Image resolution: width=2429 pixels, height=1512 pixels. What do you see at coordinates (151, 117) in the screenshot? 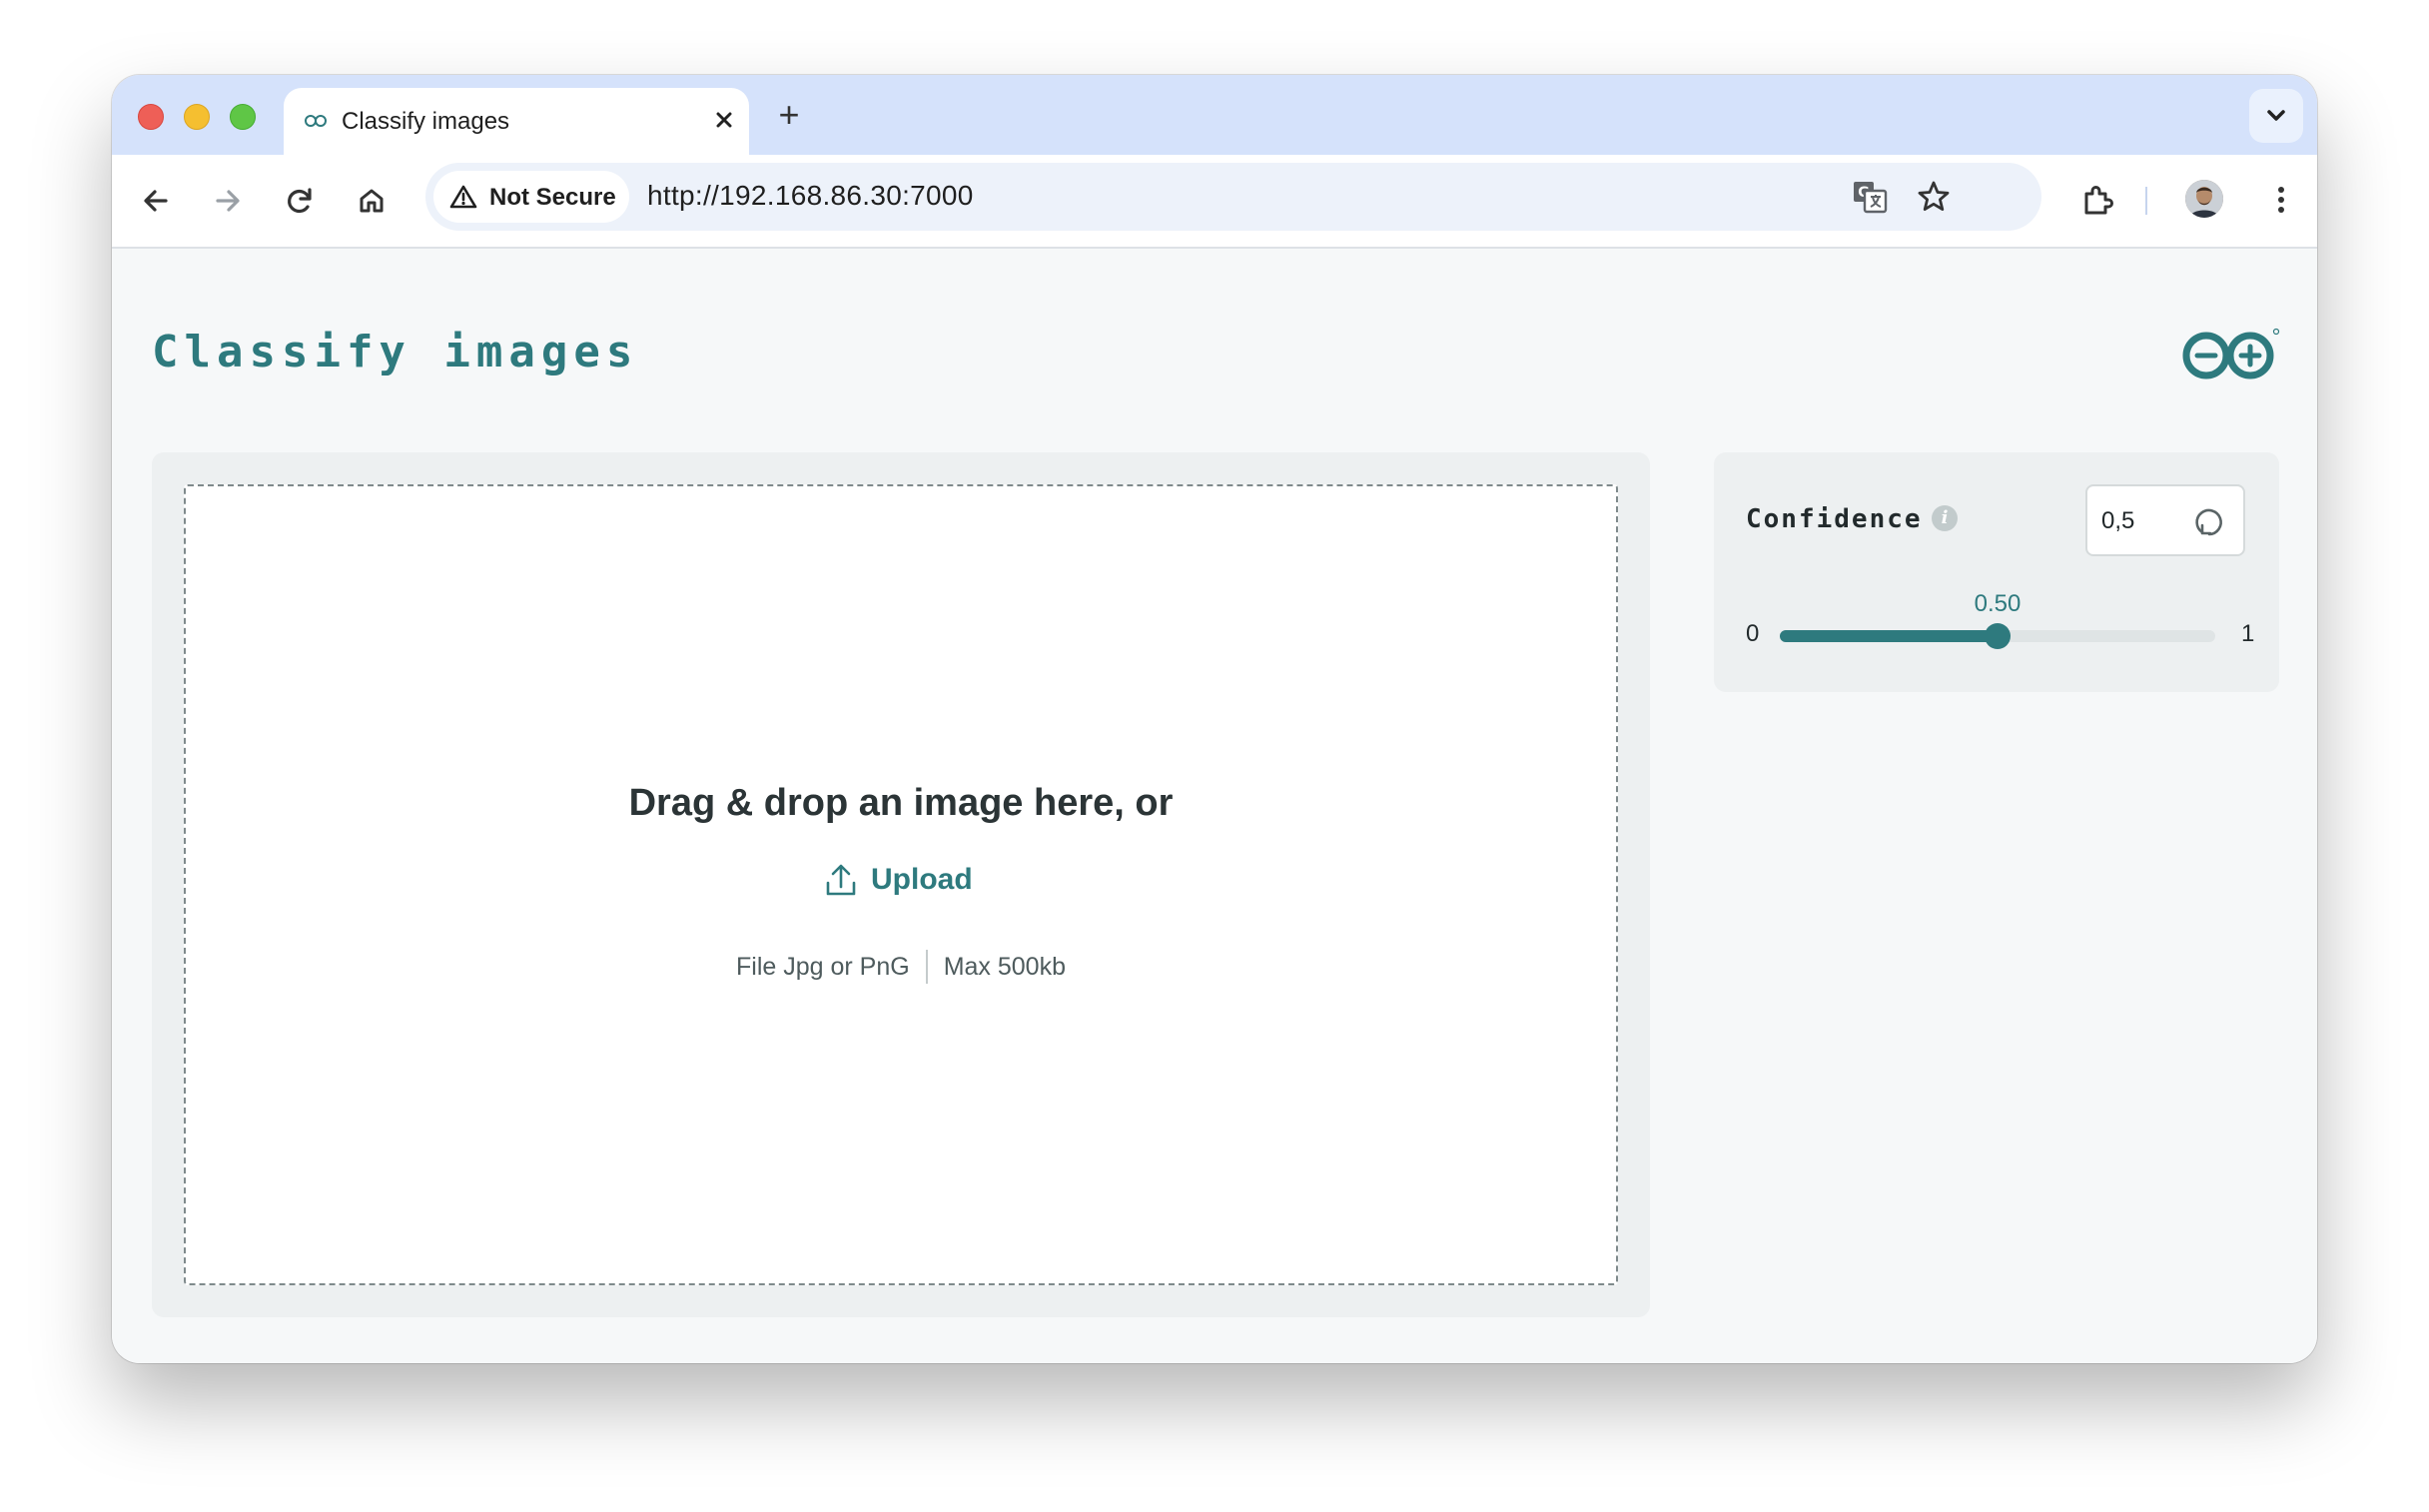
I see `close-window-button` at bounding box center [151, 117].